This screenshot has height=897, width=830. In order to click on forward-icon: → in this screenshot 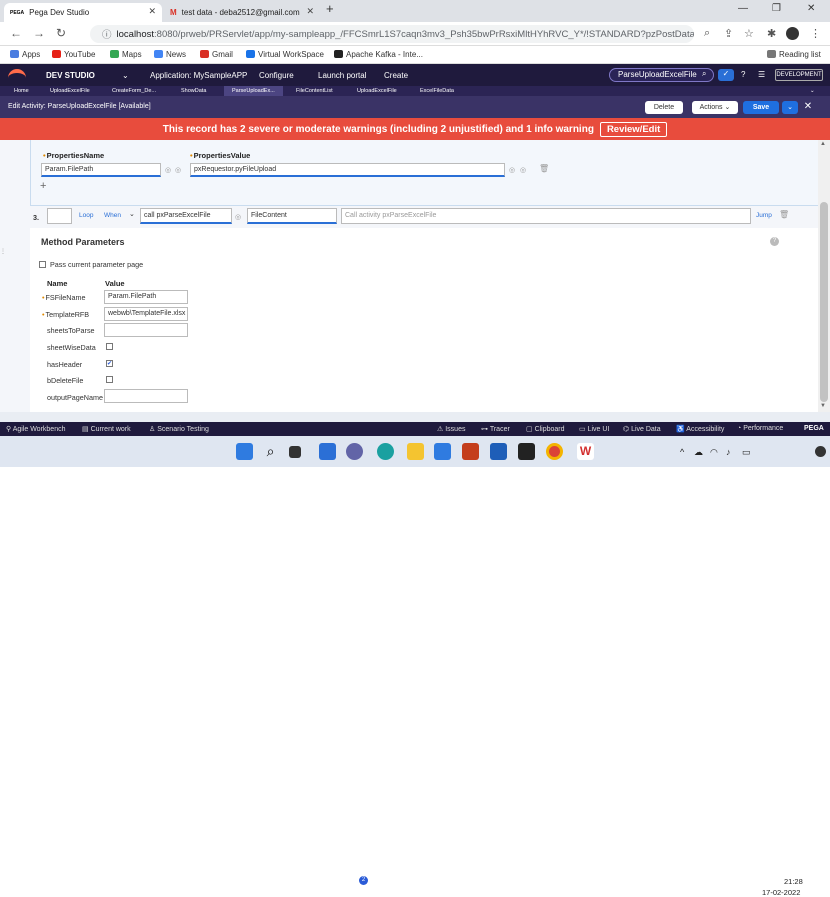, I will do `click(39, 33)`.